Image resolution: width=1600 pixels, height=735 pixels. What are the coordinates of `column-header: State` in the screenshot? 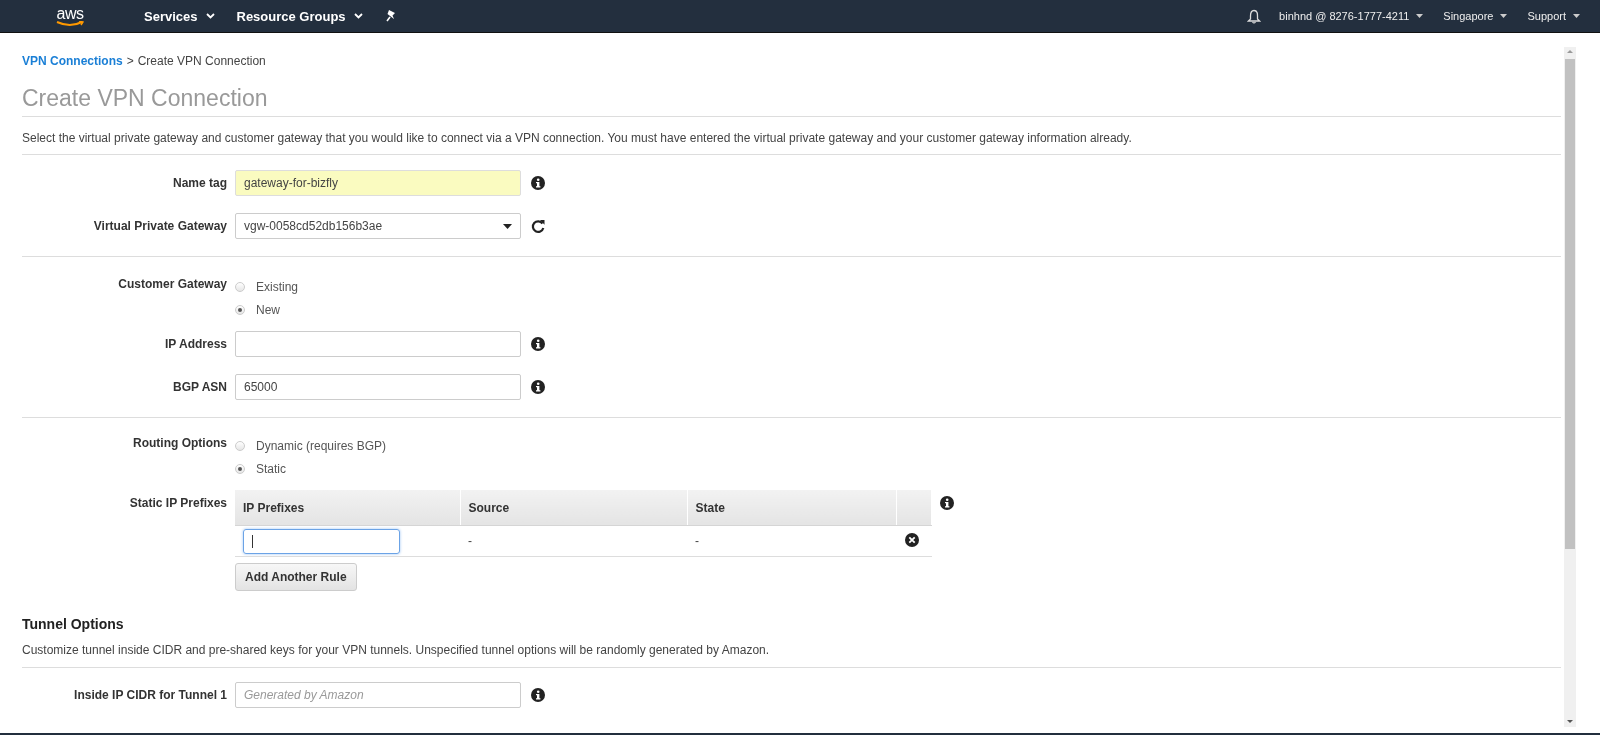 It's located at (792, 508).